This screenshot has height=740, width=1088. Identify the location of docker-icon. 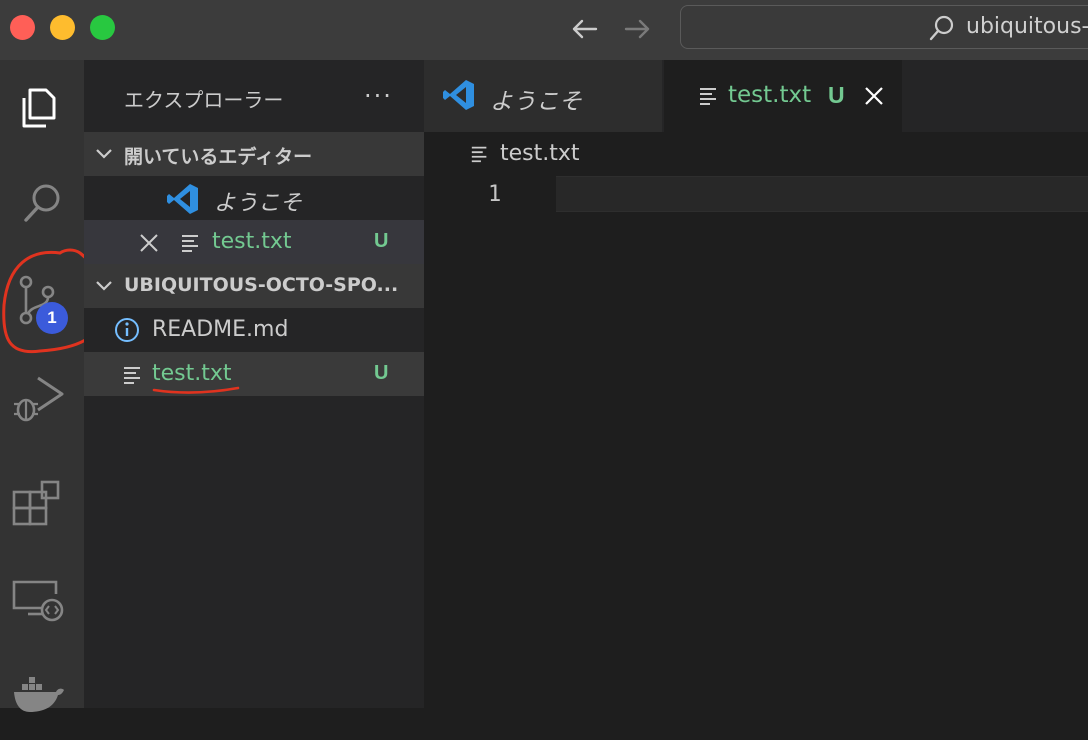
(42, 698).